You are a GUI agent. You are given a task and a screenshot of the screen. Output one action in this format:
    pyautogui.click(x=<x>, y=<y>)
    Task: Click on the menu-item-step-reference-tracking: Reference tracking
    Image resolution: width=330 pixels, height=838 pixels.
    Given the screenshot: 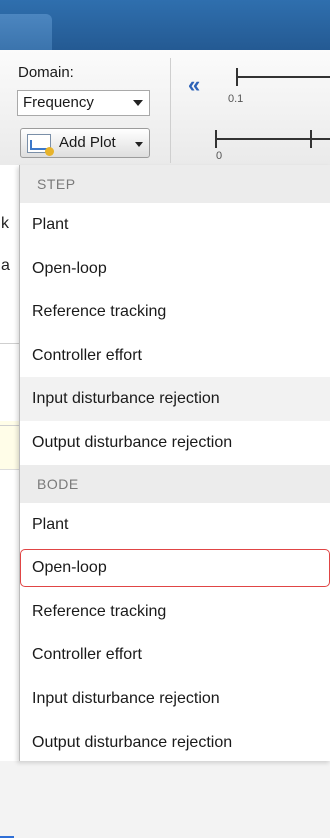 What is the action you would take?
    pyautogui.click(x=175, y=312)
    